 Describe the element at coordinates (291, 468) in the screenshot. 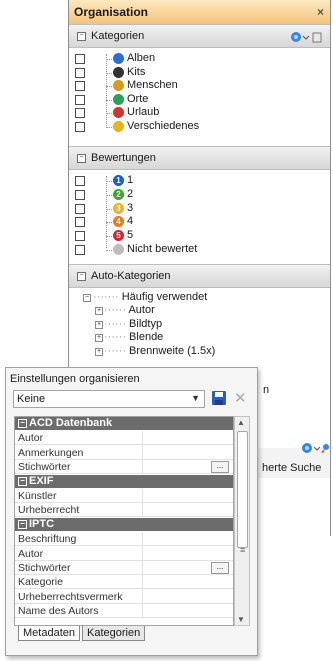

I see `erweiterte-suche-label: herte Suche` at that location.